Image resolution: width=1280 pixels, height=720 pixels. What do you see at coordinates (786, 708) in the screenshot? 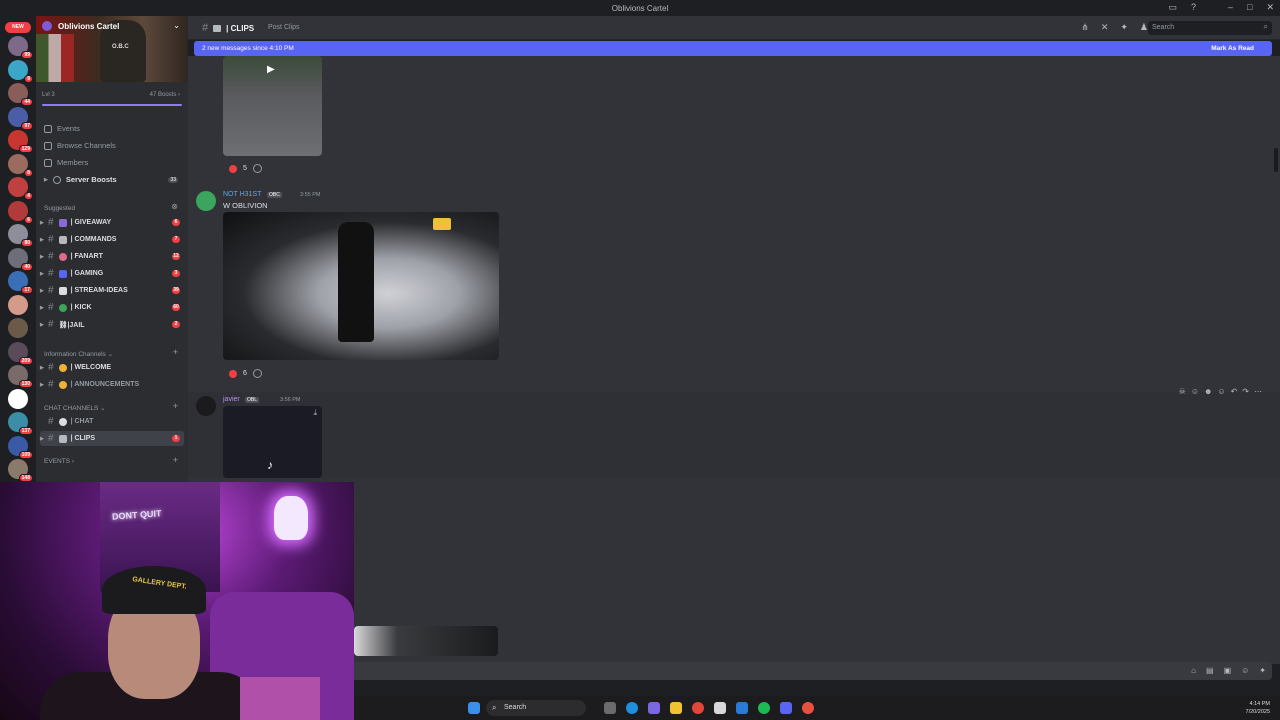
I see `discord-icon` at bounding box center [786, 708].